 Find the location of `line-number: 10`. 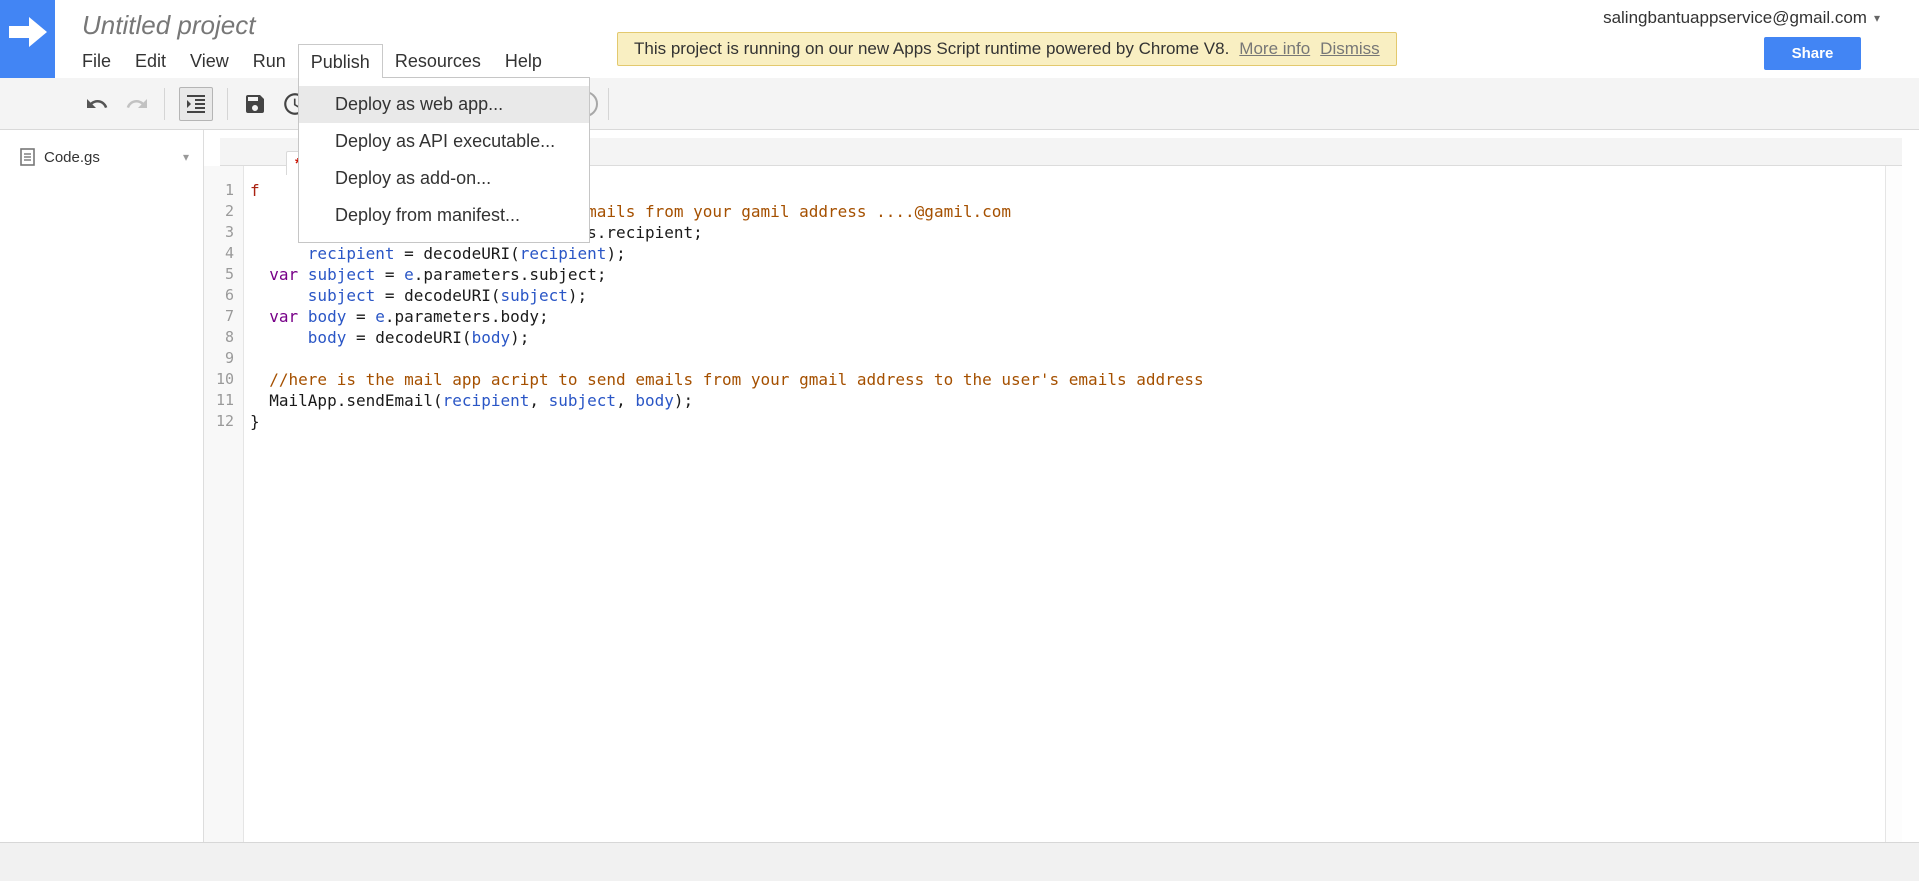

line-number: 10 is located at coordinates (224, 379).